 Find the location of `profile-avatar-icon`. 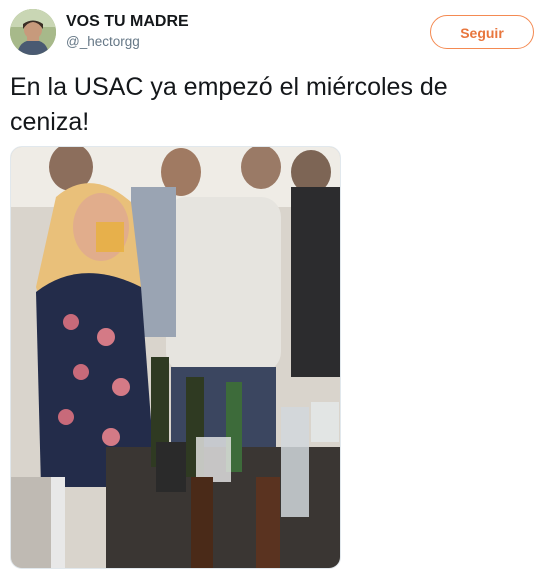

profile-avatar-icon is located at coordinates (33, 32).